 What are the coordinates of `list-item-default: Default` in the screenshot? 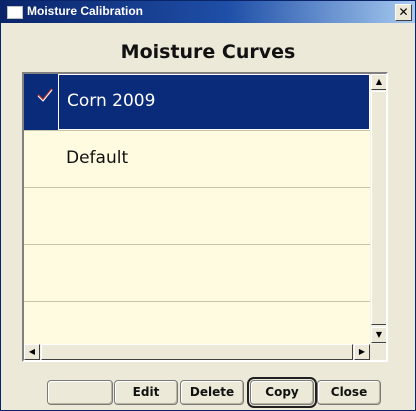 It's located at (197, 159).